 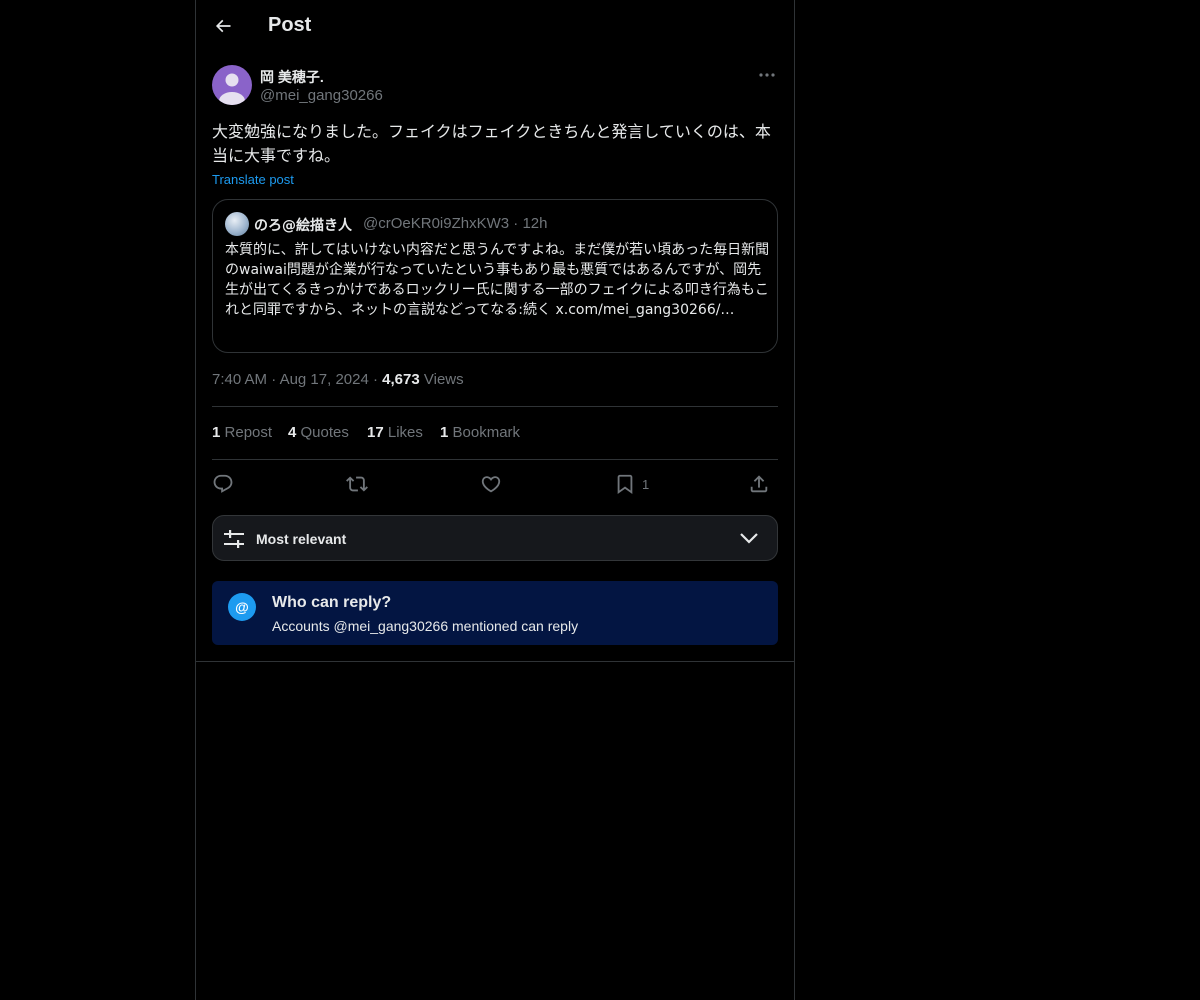 I want to click on avatar, so click(x=232, y=85).